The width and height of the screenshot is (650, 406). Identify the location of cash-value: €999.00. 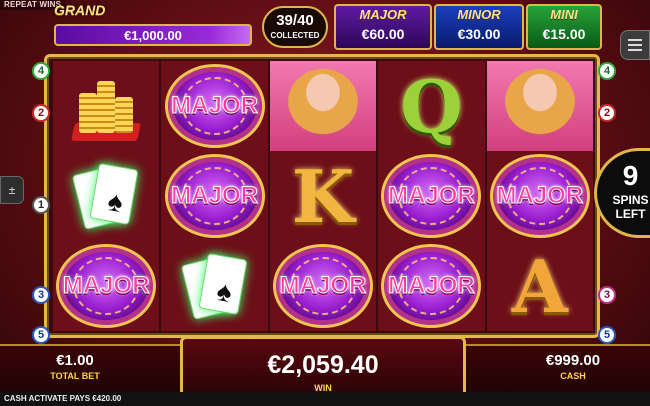
(573, 360).